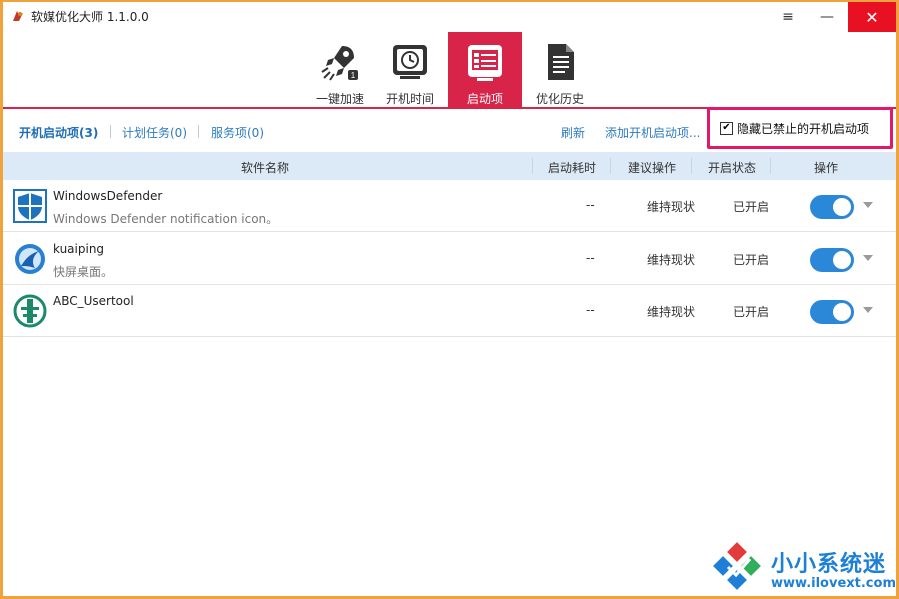 This screenshot has height=599, width=899. I want to click on hide-disabled-checkbox: ✔, so click(726, 128).